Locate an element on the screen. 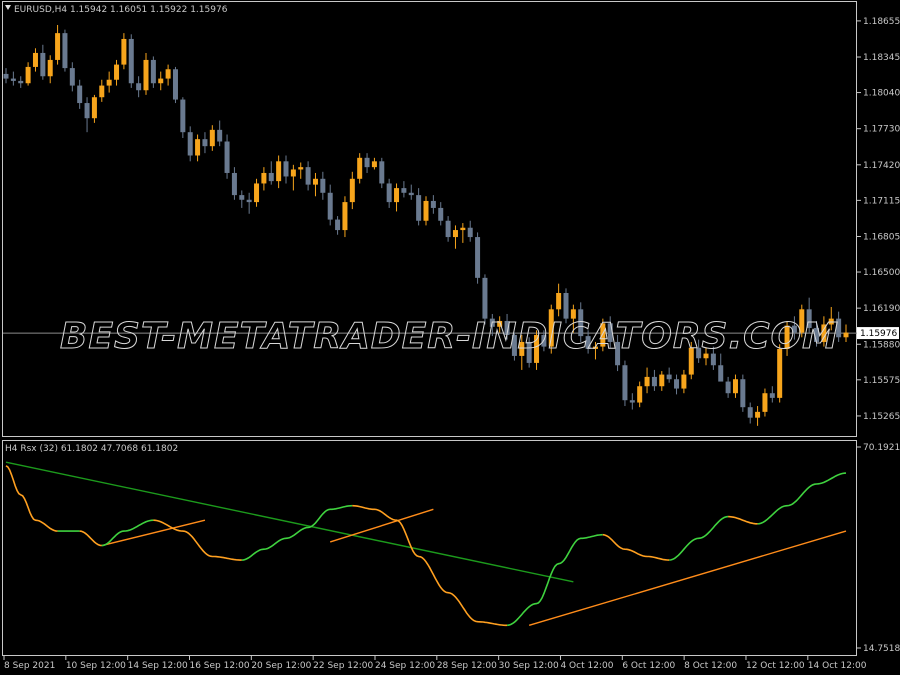 This screenshot has height=675, width=900. time-tick-label: 28 Sep 12:00 is located at coordinates (467, 666).